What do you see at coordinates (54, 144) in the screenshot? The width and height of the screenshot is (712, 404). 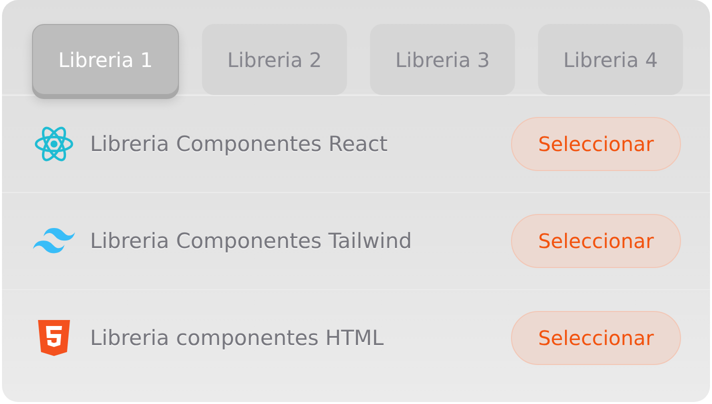 I see `atom-icon` at bounding box center [54, 144].